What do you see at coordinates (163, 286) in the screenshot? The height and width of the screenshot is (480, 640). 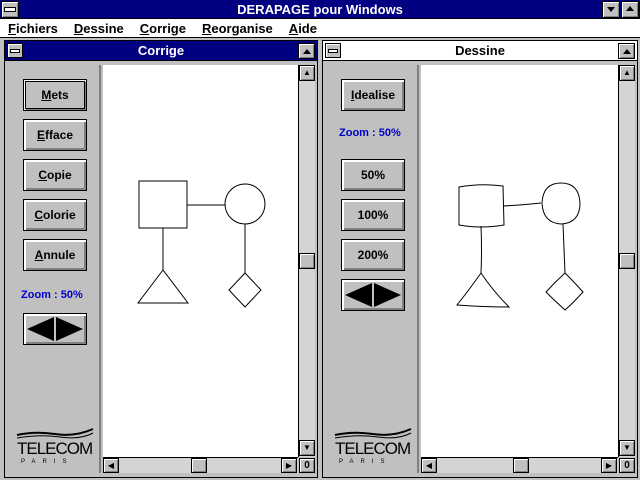 I see `drawn-triangle` at bounding box center [163, 286].